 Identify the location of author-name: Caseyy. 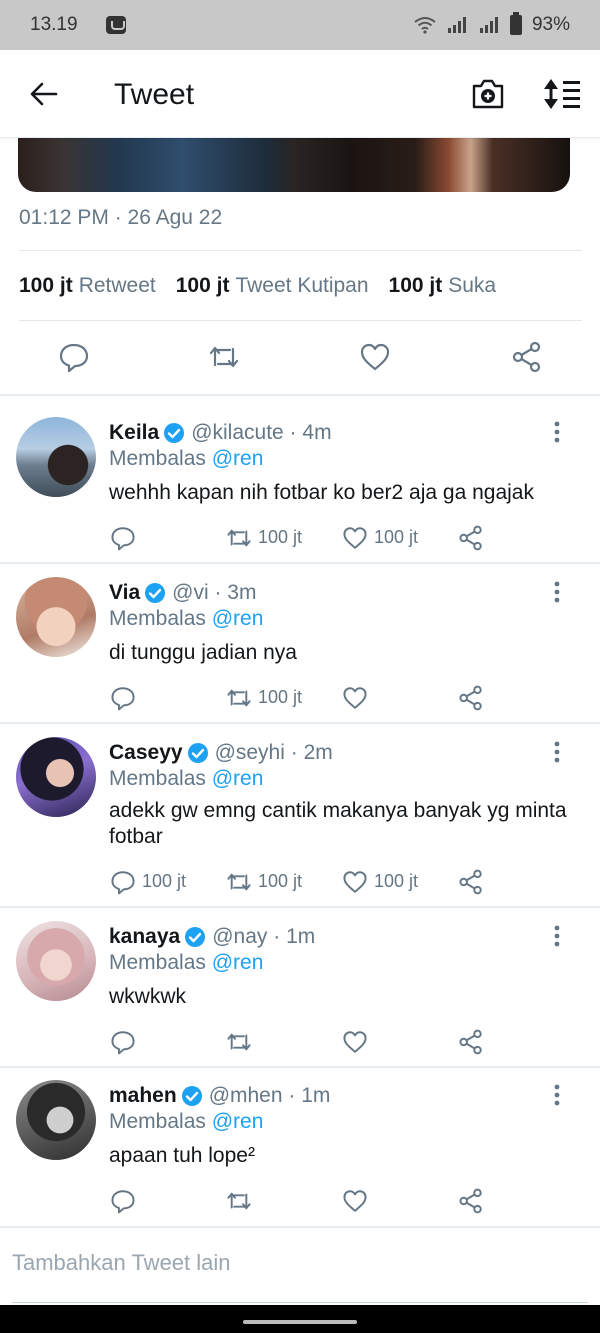
(146, 753).